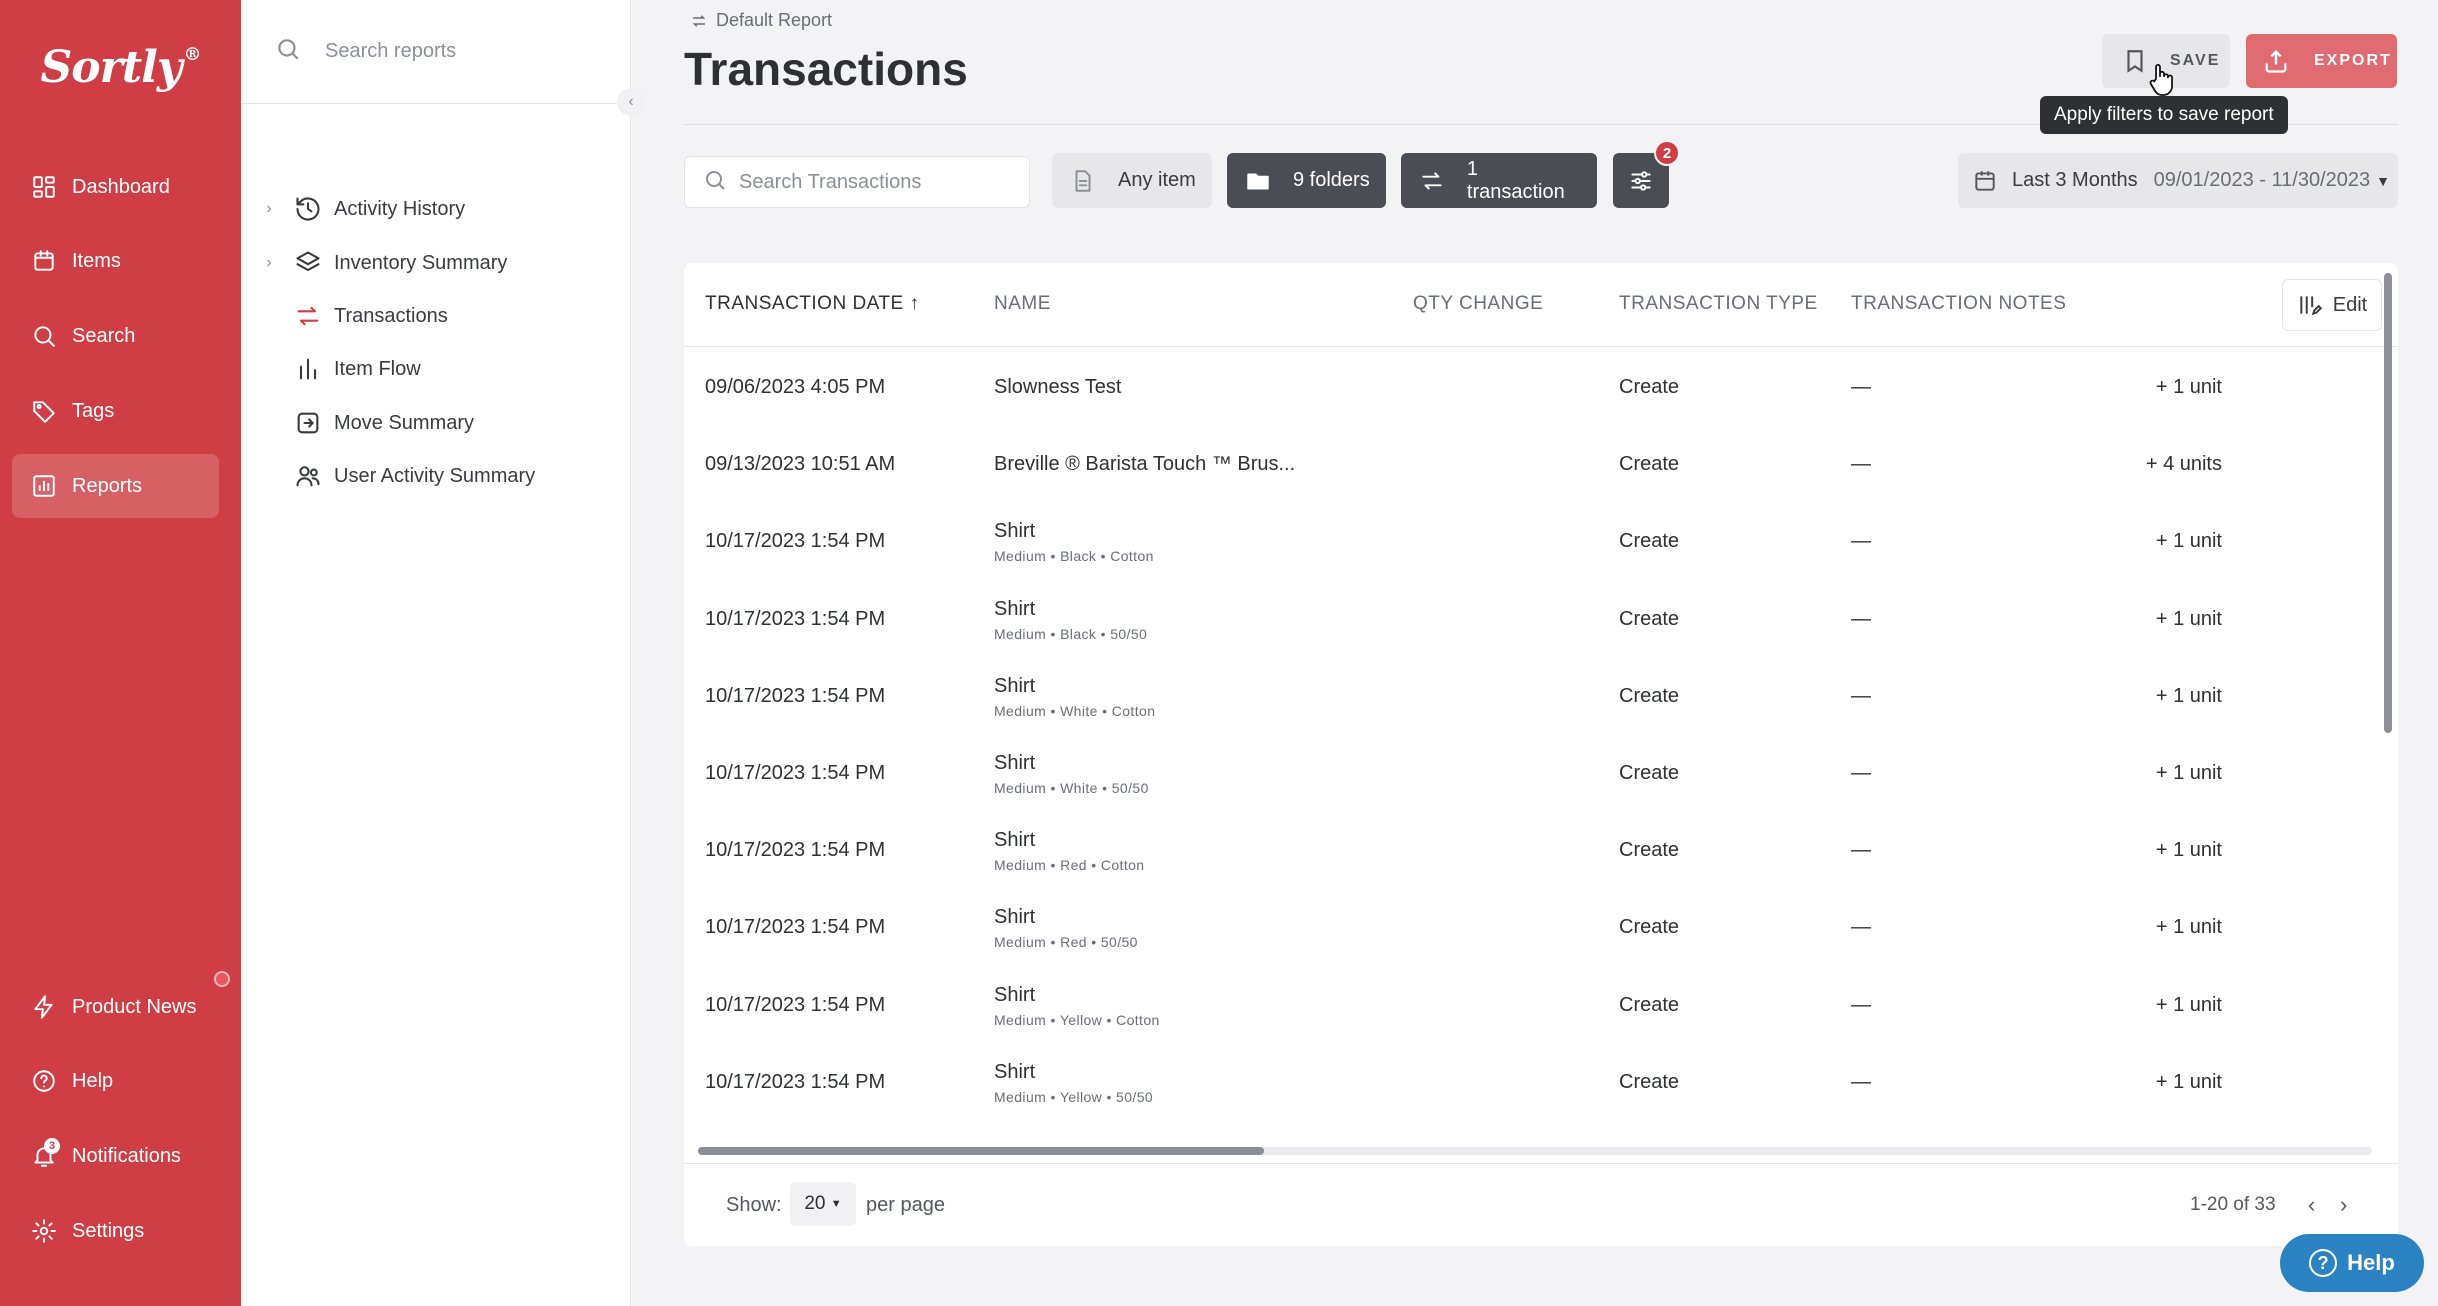 Image resolution: width=2438 pixels, height=1306 pixels. Describe the element at coordinates (1066, 942) in the screenshot. I see `cell-variant: Medium • Red • 50/50` at that location.